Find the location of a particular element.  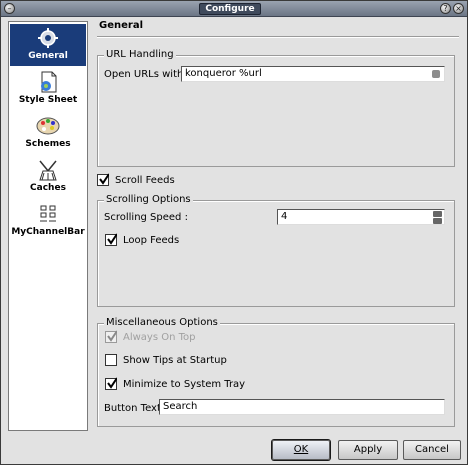

button-text-label: Button Text : is located at coordinates (136, 408).